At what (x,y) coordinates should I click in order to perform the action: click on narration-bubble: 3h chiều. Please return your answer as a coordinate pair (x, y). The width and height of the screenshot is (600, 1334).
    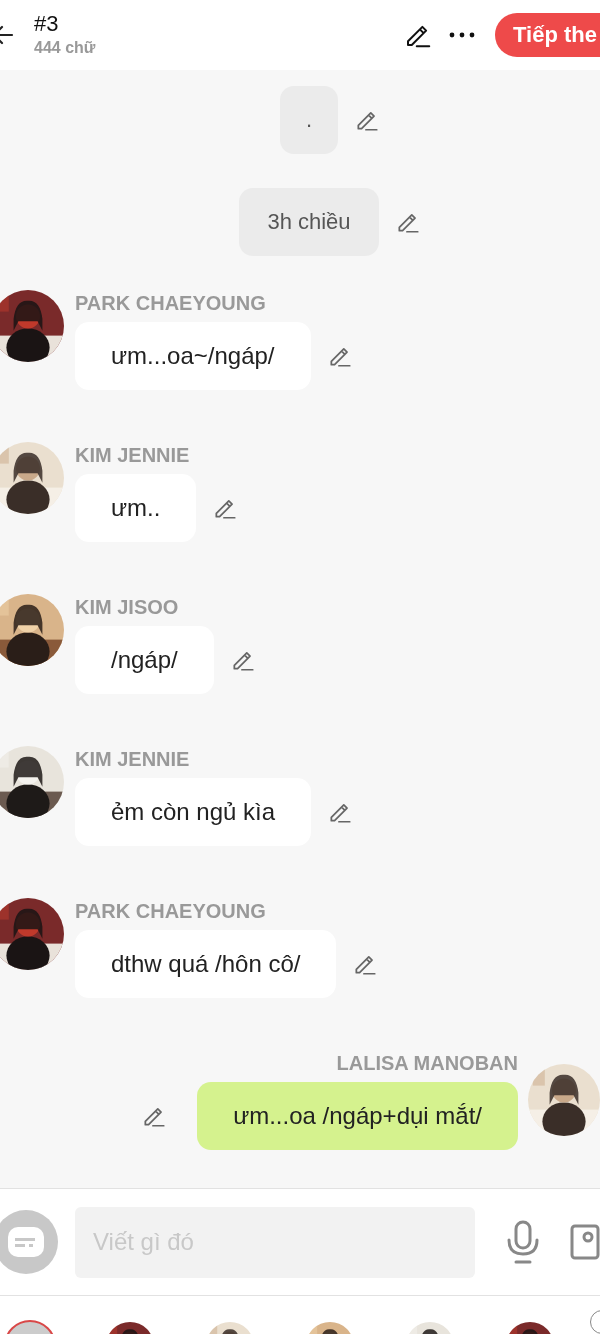
    Looking at the image, I should click on (309, 222).